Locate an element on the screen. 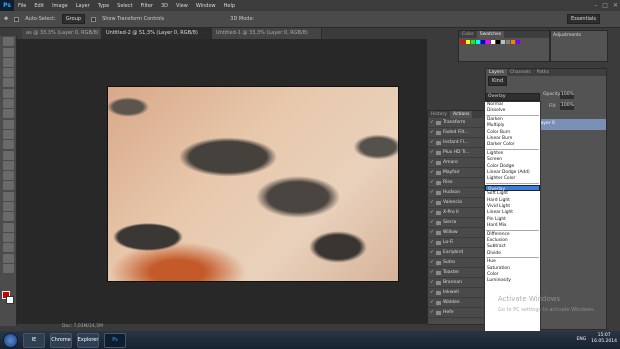  maximize-button: □ is located at coordinates (605, 5).